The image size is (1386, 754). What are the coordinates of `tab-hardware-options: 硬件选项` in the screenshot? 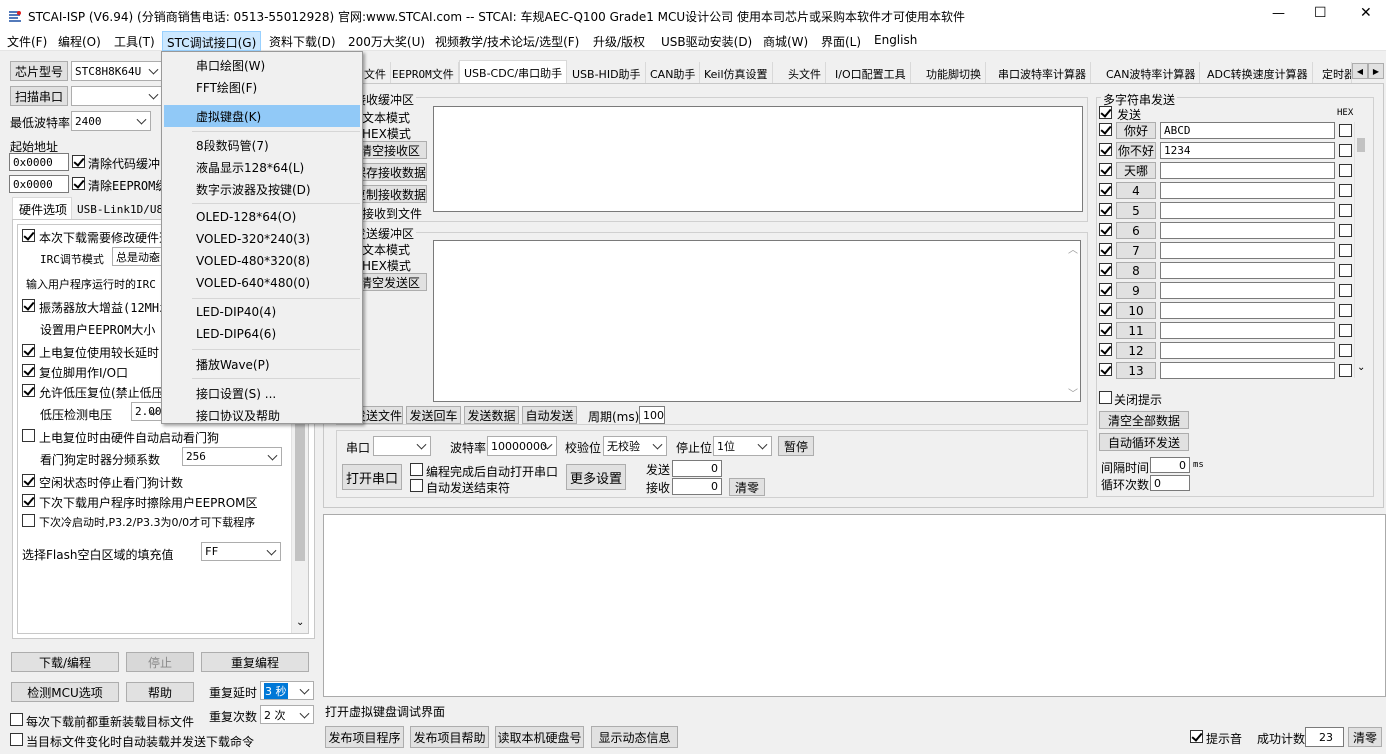 It's located at (42, 208).